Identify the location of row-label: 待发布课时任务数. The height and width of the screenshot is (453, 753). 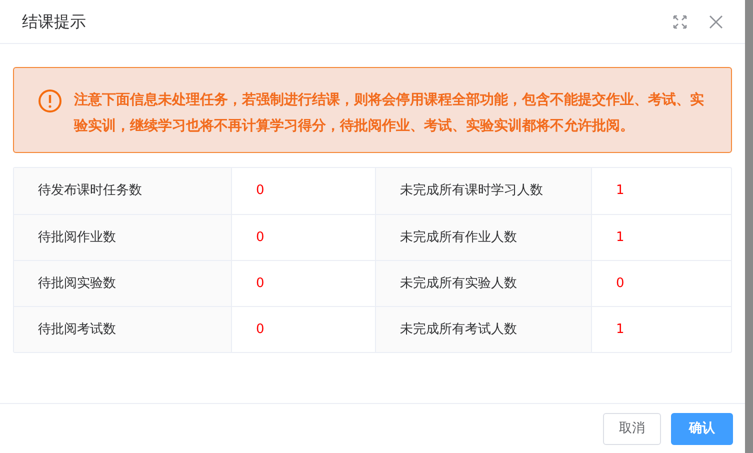
(122, 191).